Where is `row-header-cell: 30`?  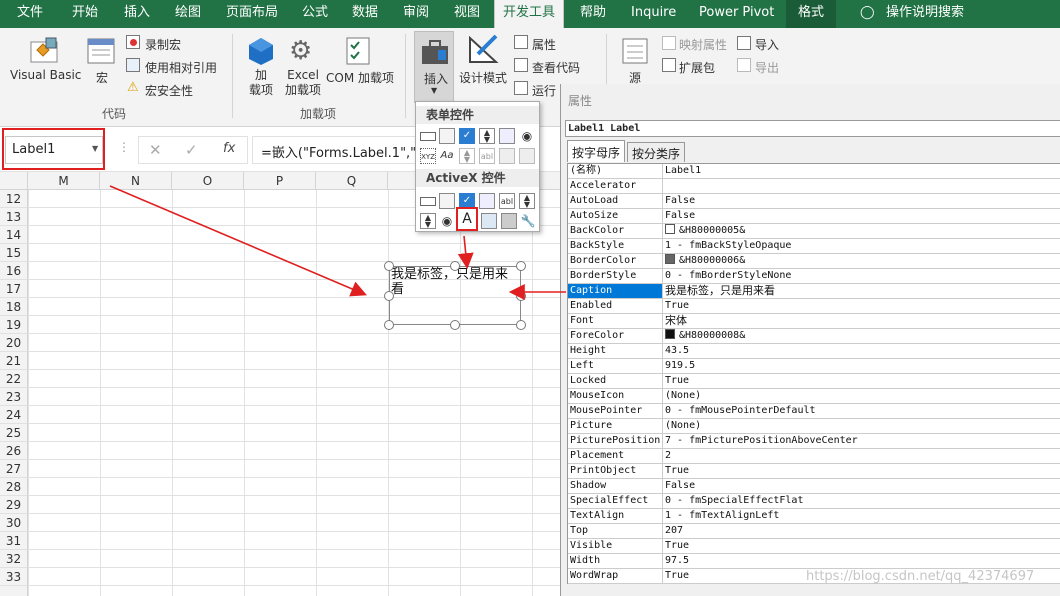 row-header-cell: 30 is located at coordinates (13, 523).